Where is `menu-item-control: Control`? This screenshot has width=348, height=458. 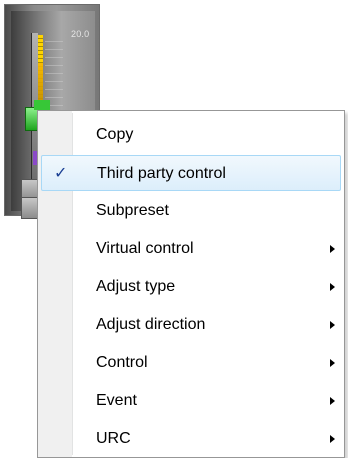 menu-item-control: Control is located at coordinates (191, 363).